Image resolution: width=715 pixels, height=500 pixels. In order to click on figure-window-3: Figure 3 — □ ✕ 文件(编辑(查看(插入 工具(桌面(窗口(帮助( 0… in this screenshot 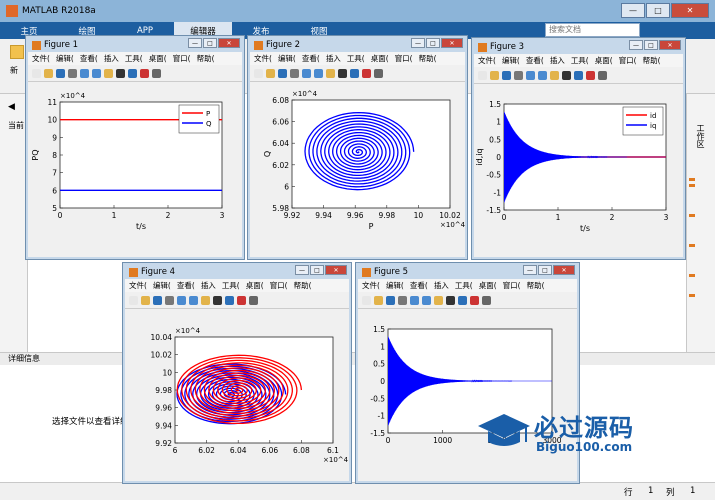, I will do `click(578, 148)`.